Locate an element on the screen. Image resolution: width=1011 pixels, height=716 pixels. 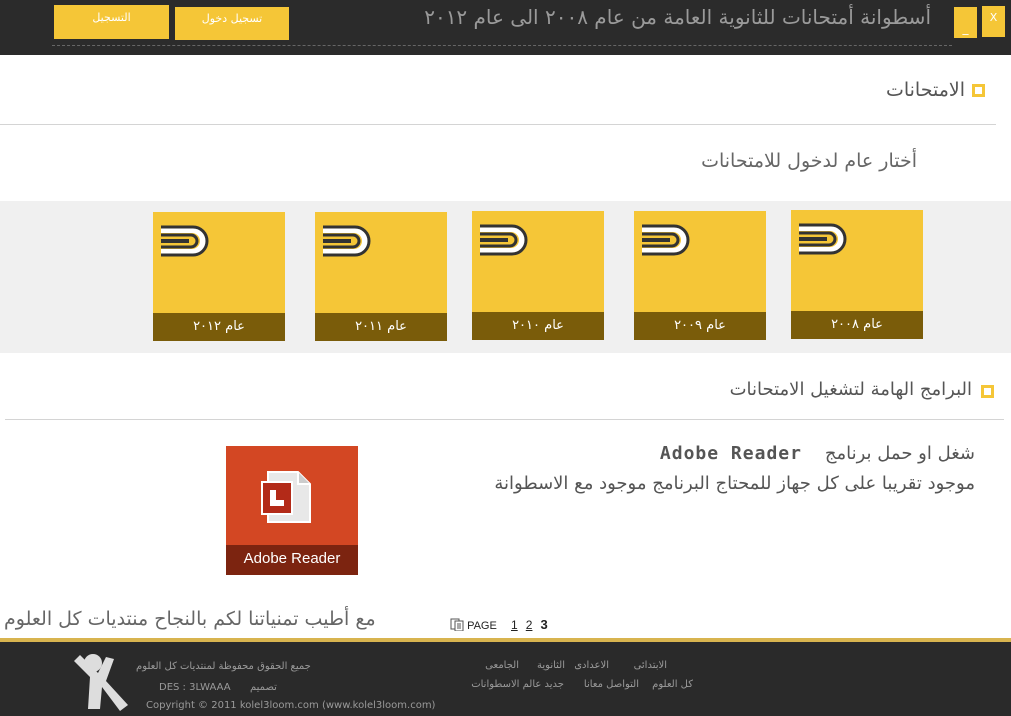
footer-designer: DES : 3LWAAA is located at coordinates (195, 687).